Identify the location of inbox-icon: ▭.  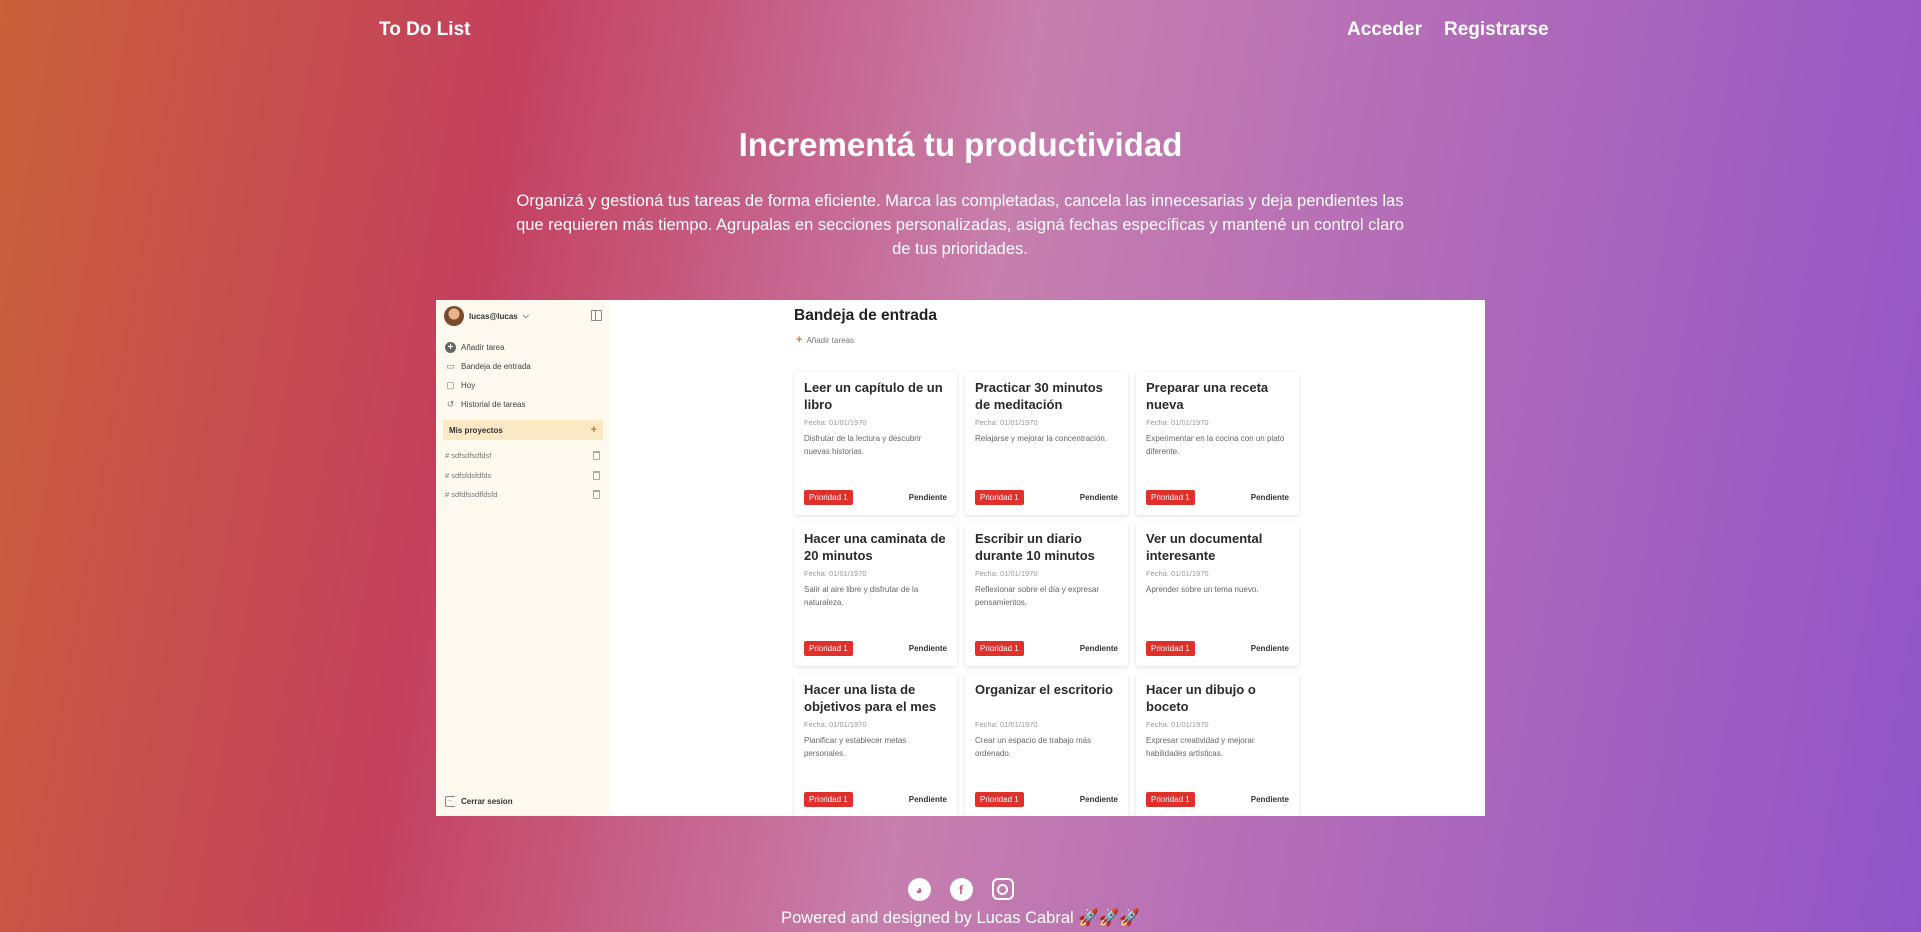
(450, 366).